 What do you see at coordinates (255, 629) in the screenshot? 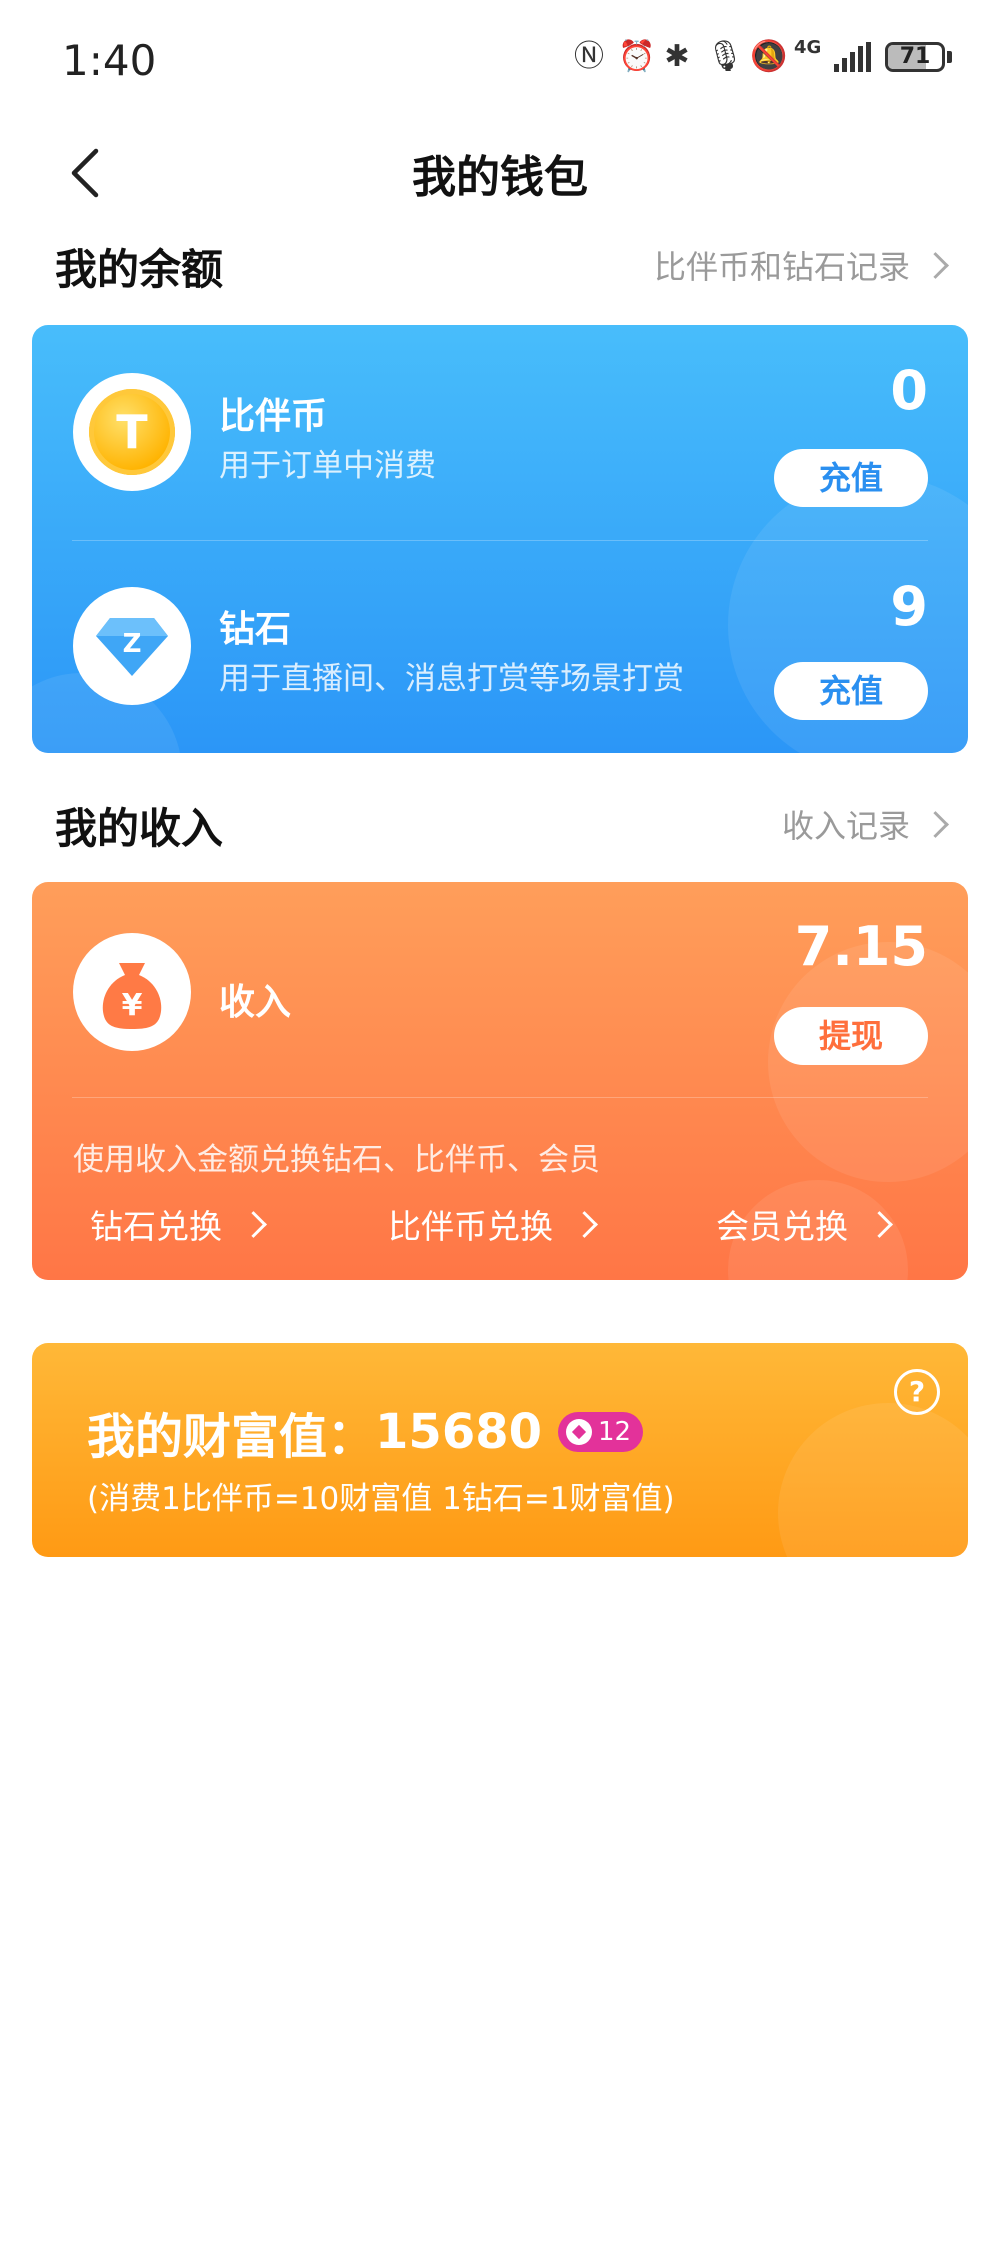
I see `diamond-name: 钻石` at bounding box center [255, 629].